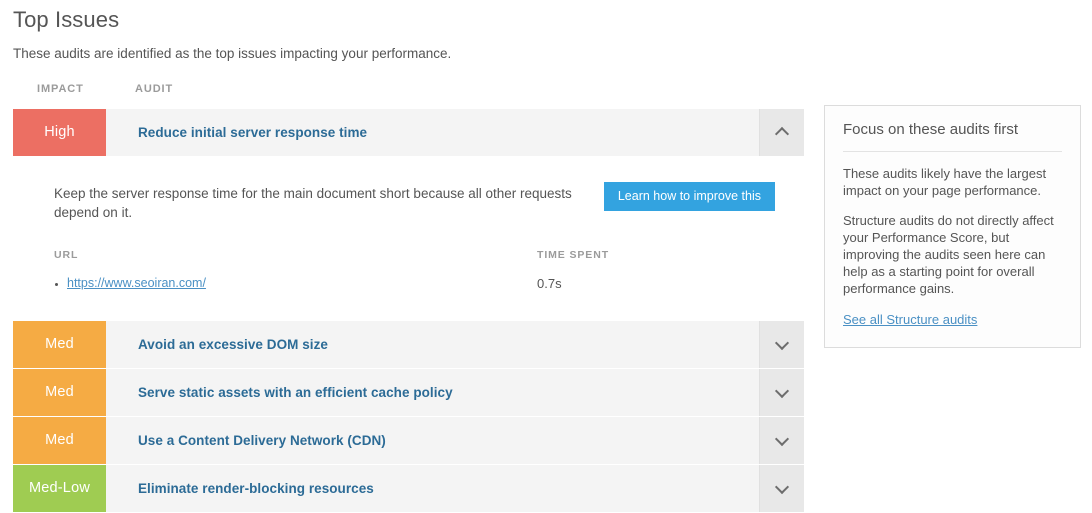 Image resolution: width=1092 pixels, height=513 pixels. Describe the element at coordinates (419, 288) in the screenshot. I see `audit-detail-row: https://www.seoiran.com/ 0.7s` at that location.